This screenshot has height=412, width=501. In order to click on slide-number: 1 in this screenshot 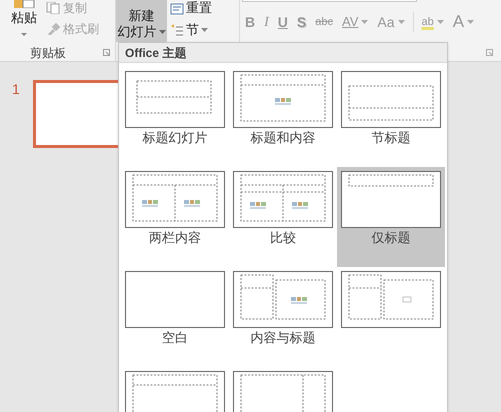, I will do `click(16, 89)`.